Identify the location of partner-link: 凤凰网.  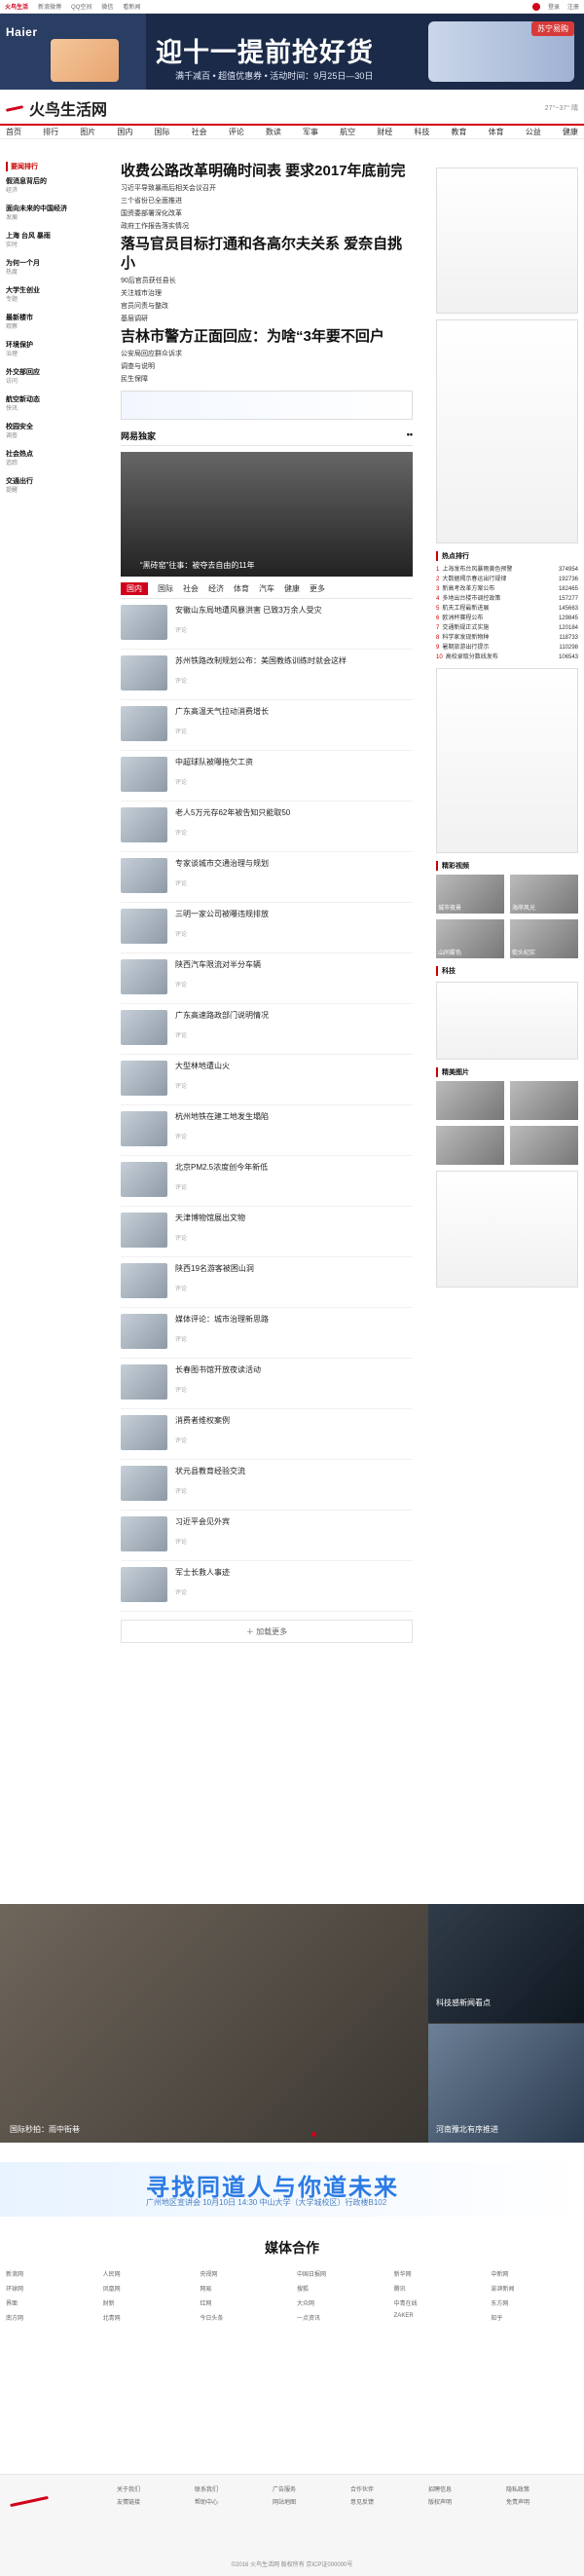
(147, 2288).